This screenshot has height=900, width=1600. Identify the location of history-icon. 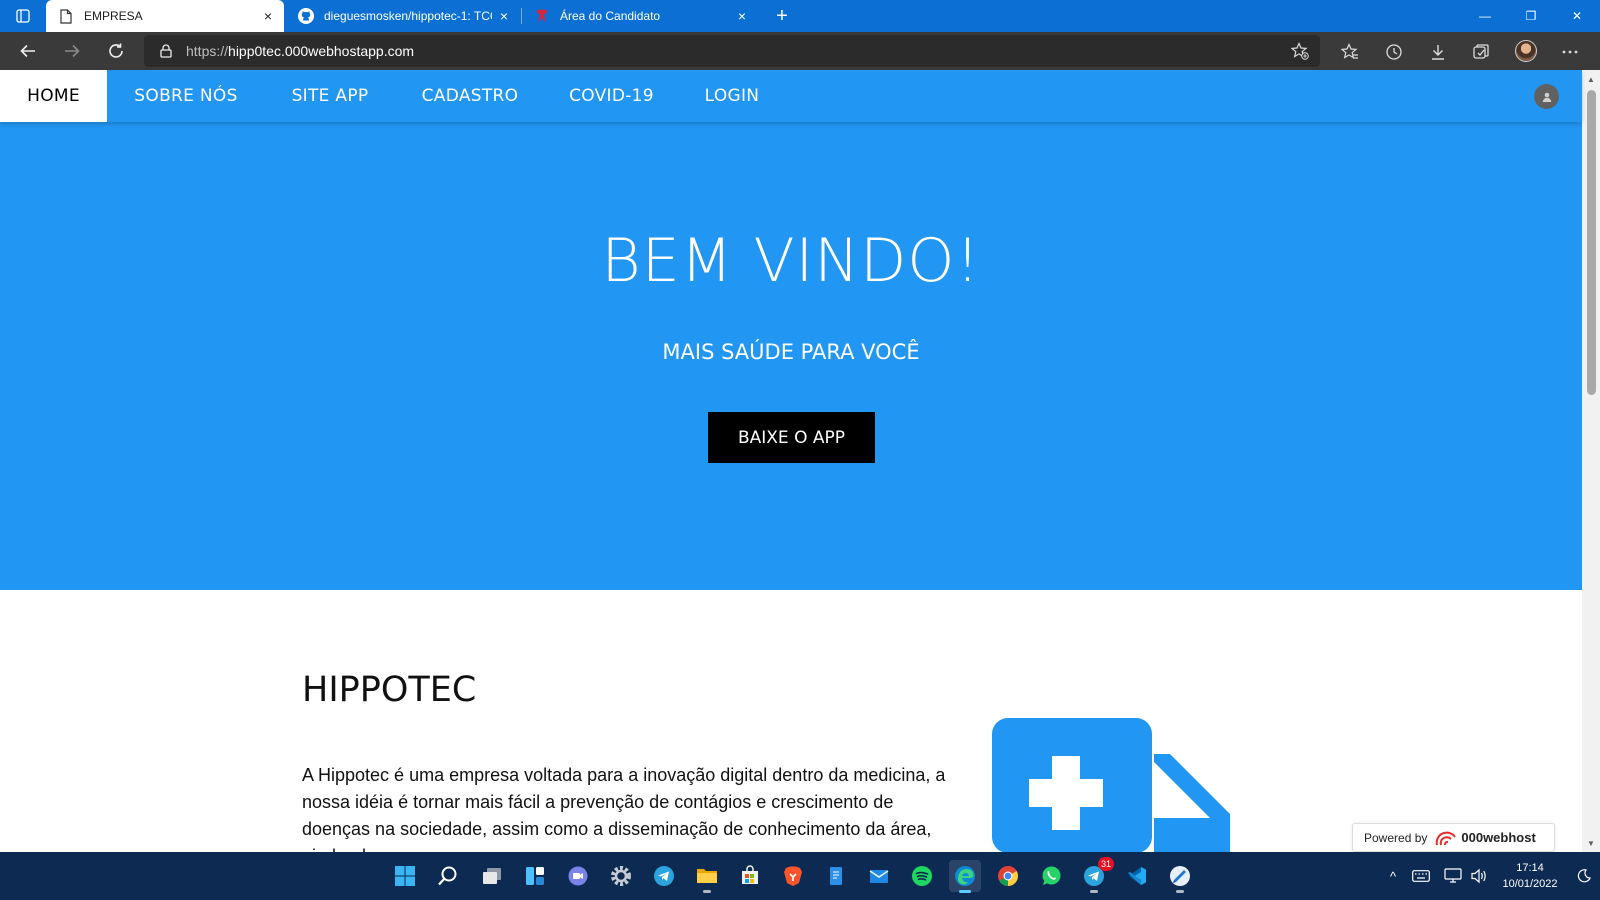
(1394, 52).